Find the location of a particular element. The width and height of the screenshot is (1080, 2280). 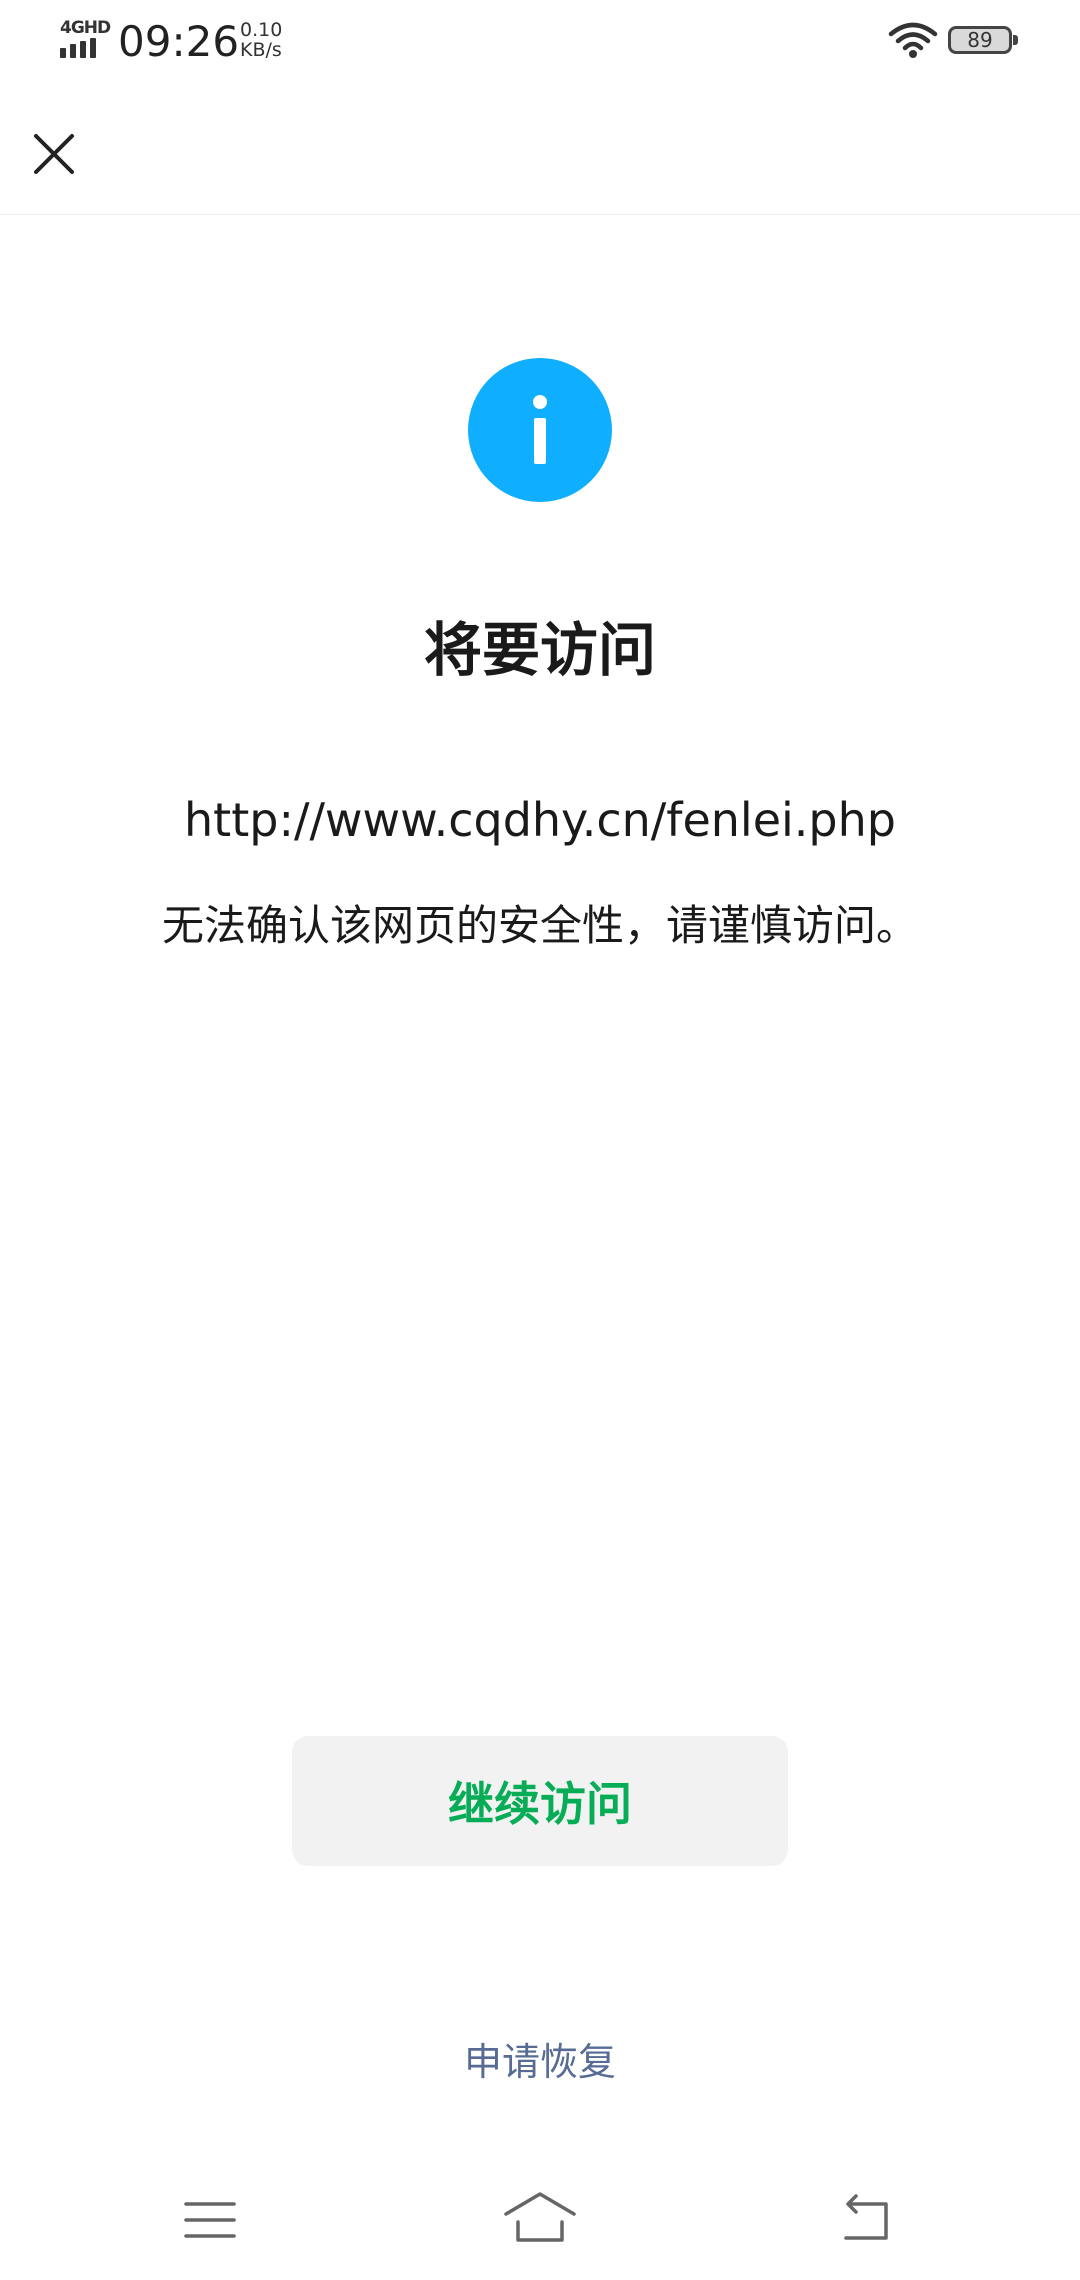

page-title: 将要访问 is located at coordinates (539, 650).